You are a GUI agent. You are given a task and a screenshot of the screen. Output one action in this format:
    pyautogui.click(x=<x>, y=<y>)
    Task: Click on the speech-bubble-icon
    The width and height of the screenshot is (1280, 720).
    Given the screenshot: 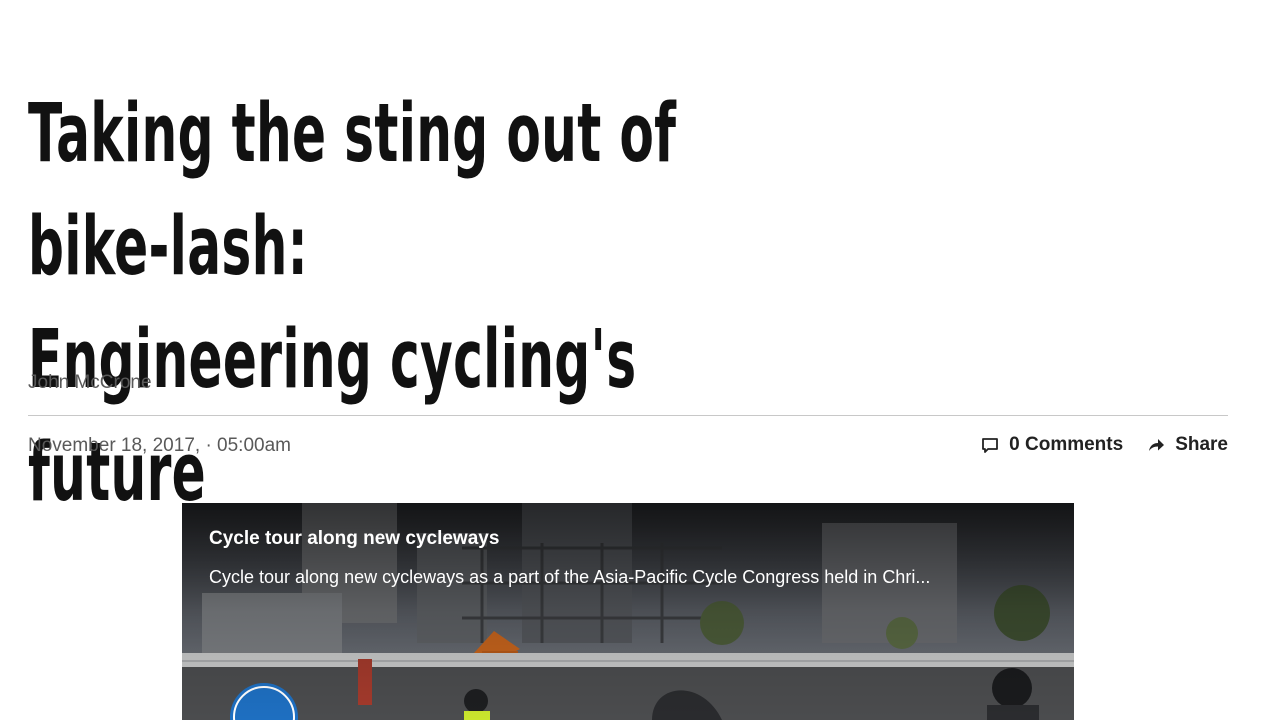 What is the action you would take?
    pyautogui.click(x=990, y=445)
    